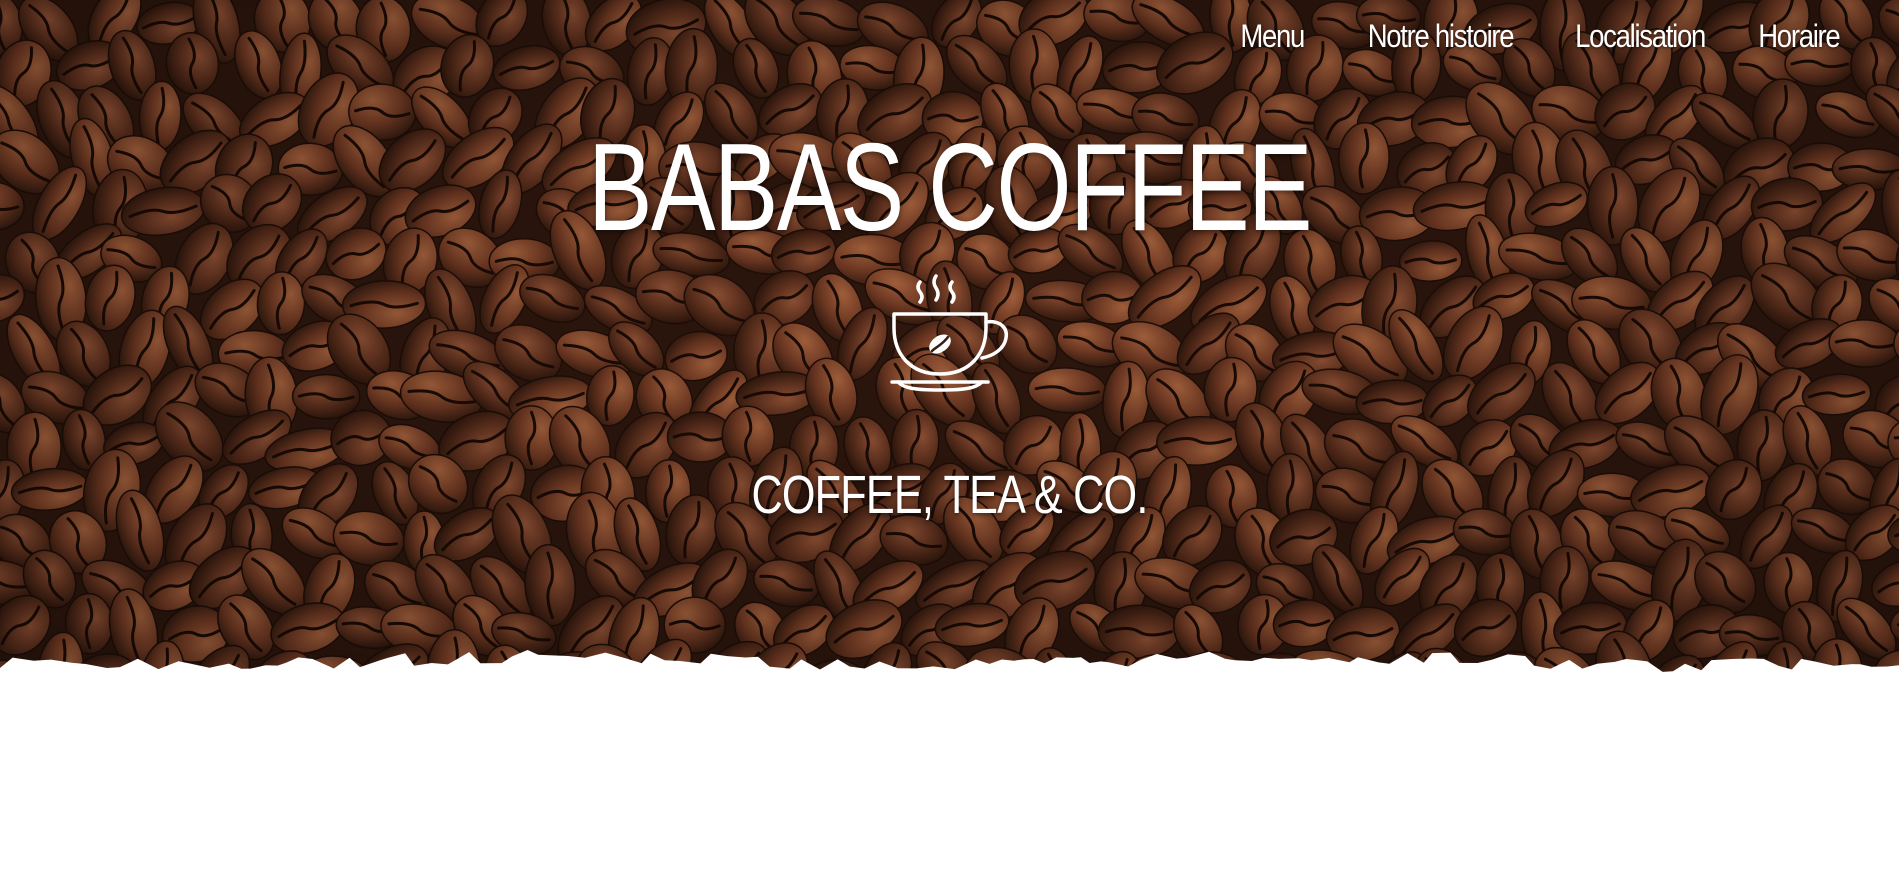  I want to click on nav-link-notre-histoire: Notre histoire, so click(1441, 36).